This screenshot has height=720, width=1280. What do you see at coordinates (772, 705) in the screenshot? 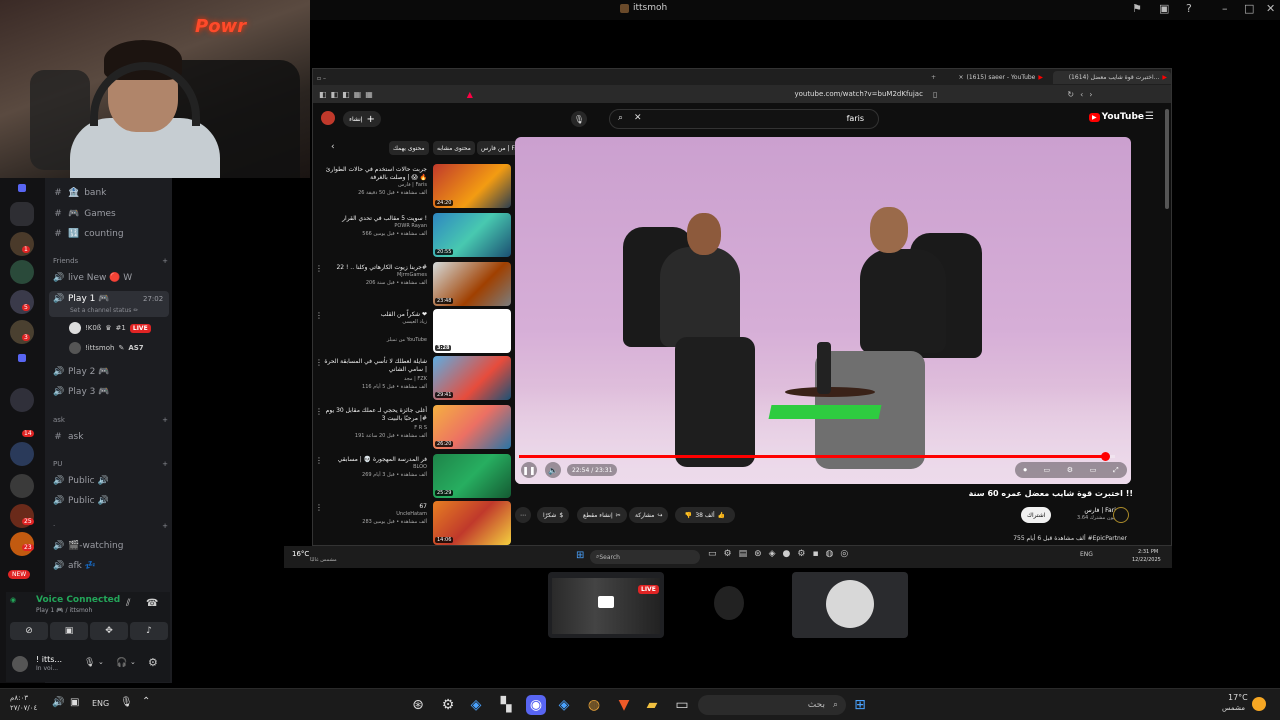
I see `taskbar-search: بحث ⌕` at bounding box center [772, 705].